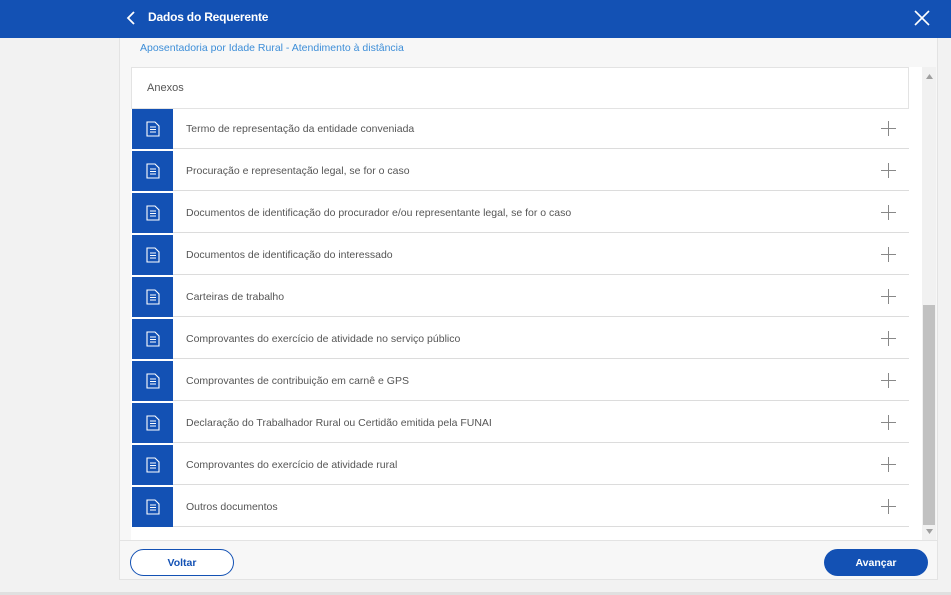 This screenshot has width=951, height=595. Describe the element at coordinates (208, 17) in the screenshot. I see `page-title: Dados do Requerente` at that location.